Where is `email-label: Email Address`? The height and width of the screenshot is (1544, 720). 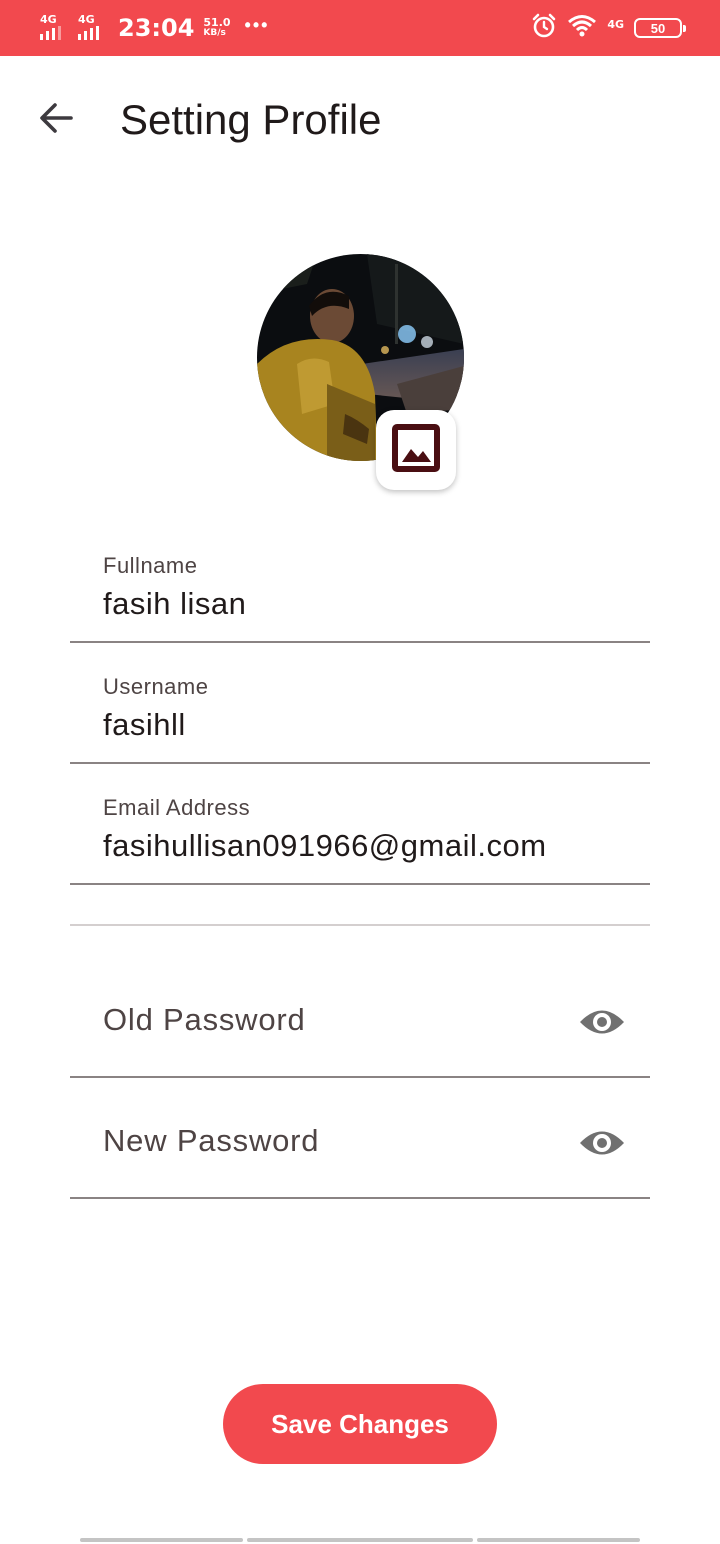 email-label: Email Address is located at coordinates (177, 807).